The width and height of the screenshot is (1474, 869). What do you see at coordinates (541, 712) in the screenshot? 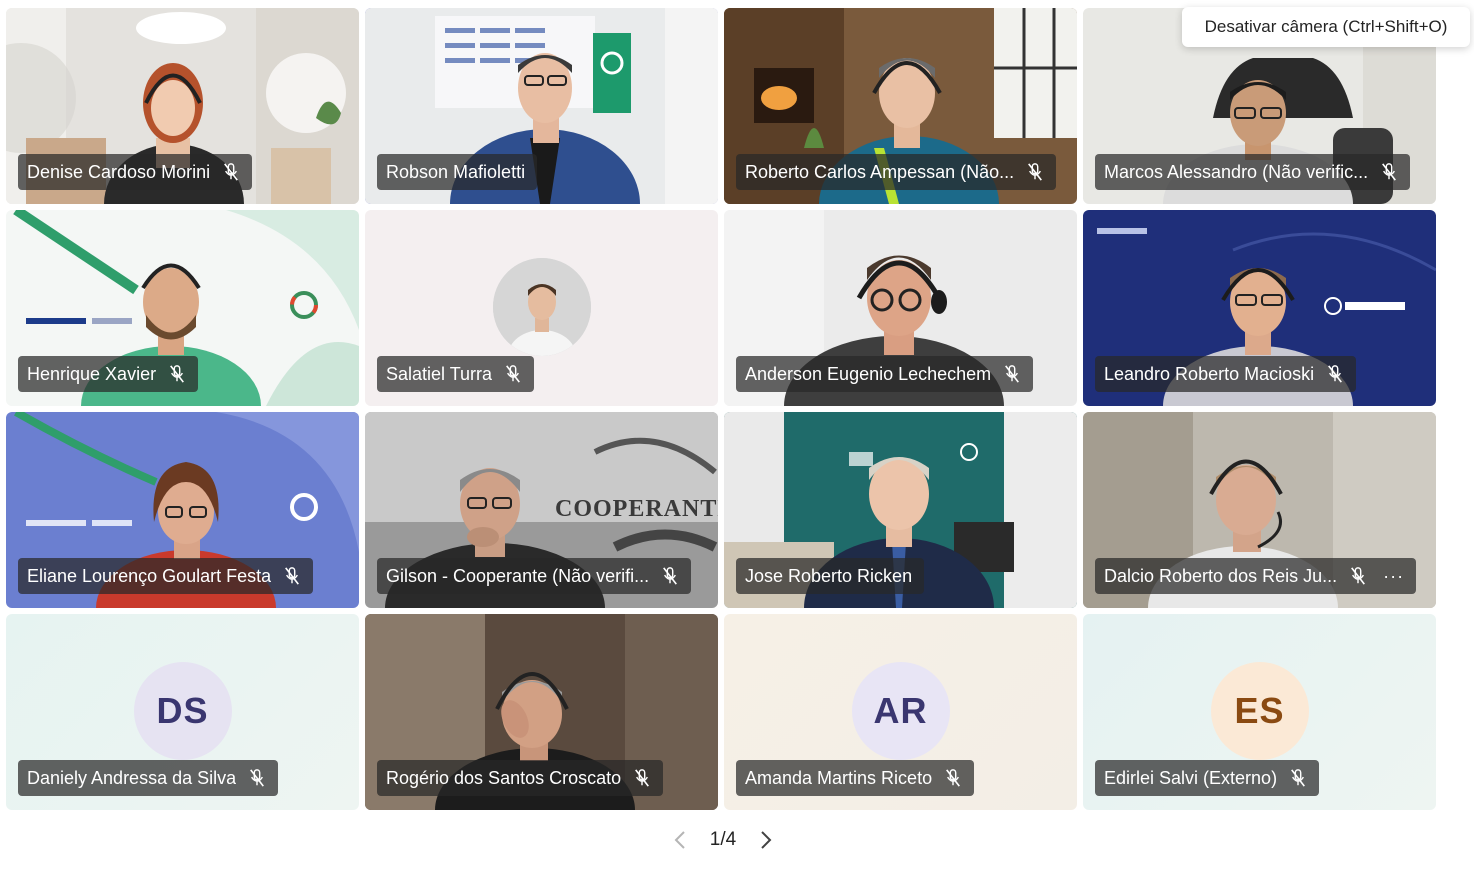
I see `participant-tile: Rogério dos Santos Croscato` at bounding box center [541, 712].